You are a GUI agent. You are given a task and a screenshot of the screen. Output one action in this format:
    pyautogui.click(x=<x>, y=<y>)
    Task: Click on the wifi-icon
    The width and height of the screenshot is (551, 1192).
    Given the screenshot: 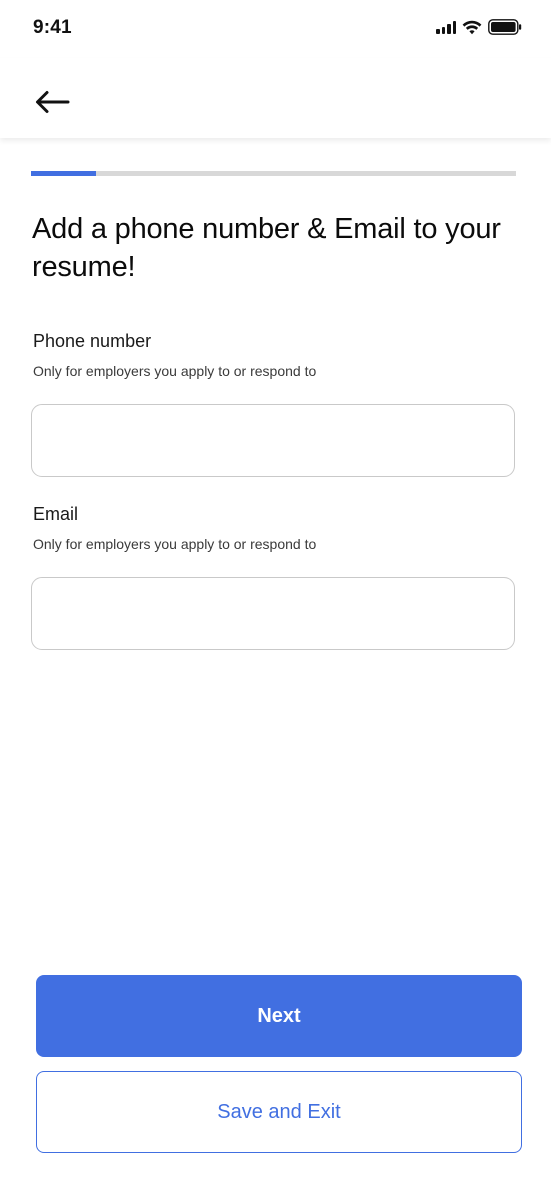 What is the action you would take?
    pyautogui.click(x=472, y=27)
    